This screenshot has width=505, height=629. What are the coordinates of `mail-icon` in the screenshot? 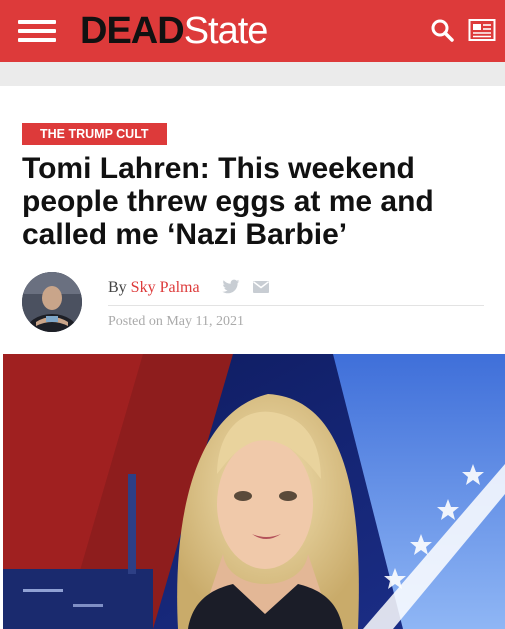 It's located at (261, 287).